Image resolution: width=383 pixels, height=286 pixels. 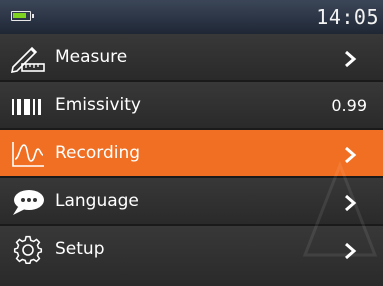 I want to click on menu-item-label: Recording, so click(x=98, y=153).